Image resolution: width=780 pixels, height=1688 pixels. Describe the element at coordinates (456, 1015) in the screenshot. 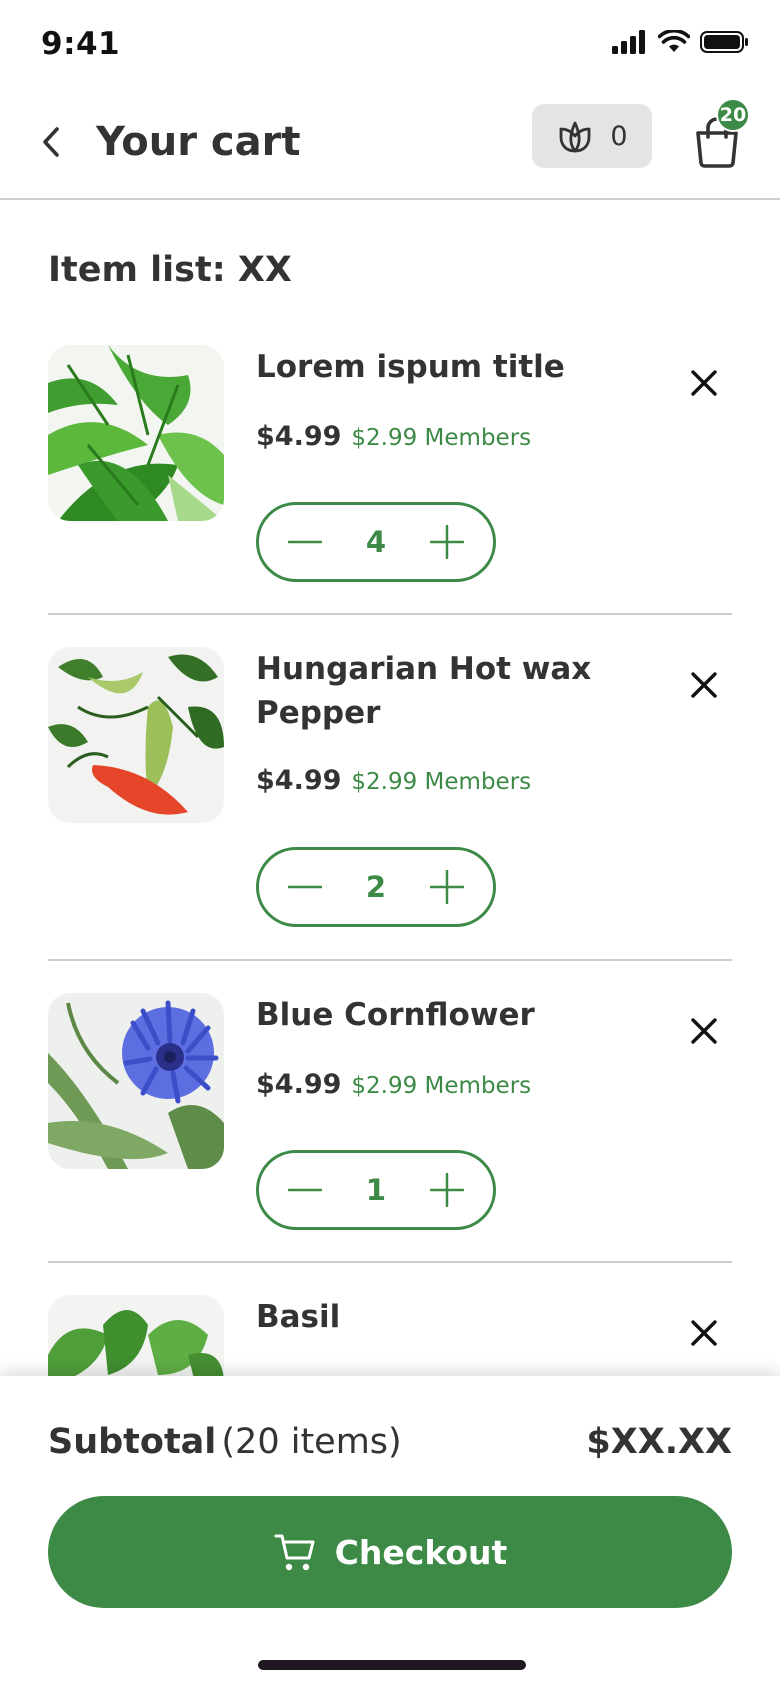

I see `item-name: Blue Cornflower` at that location.